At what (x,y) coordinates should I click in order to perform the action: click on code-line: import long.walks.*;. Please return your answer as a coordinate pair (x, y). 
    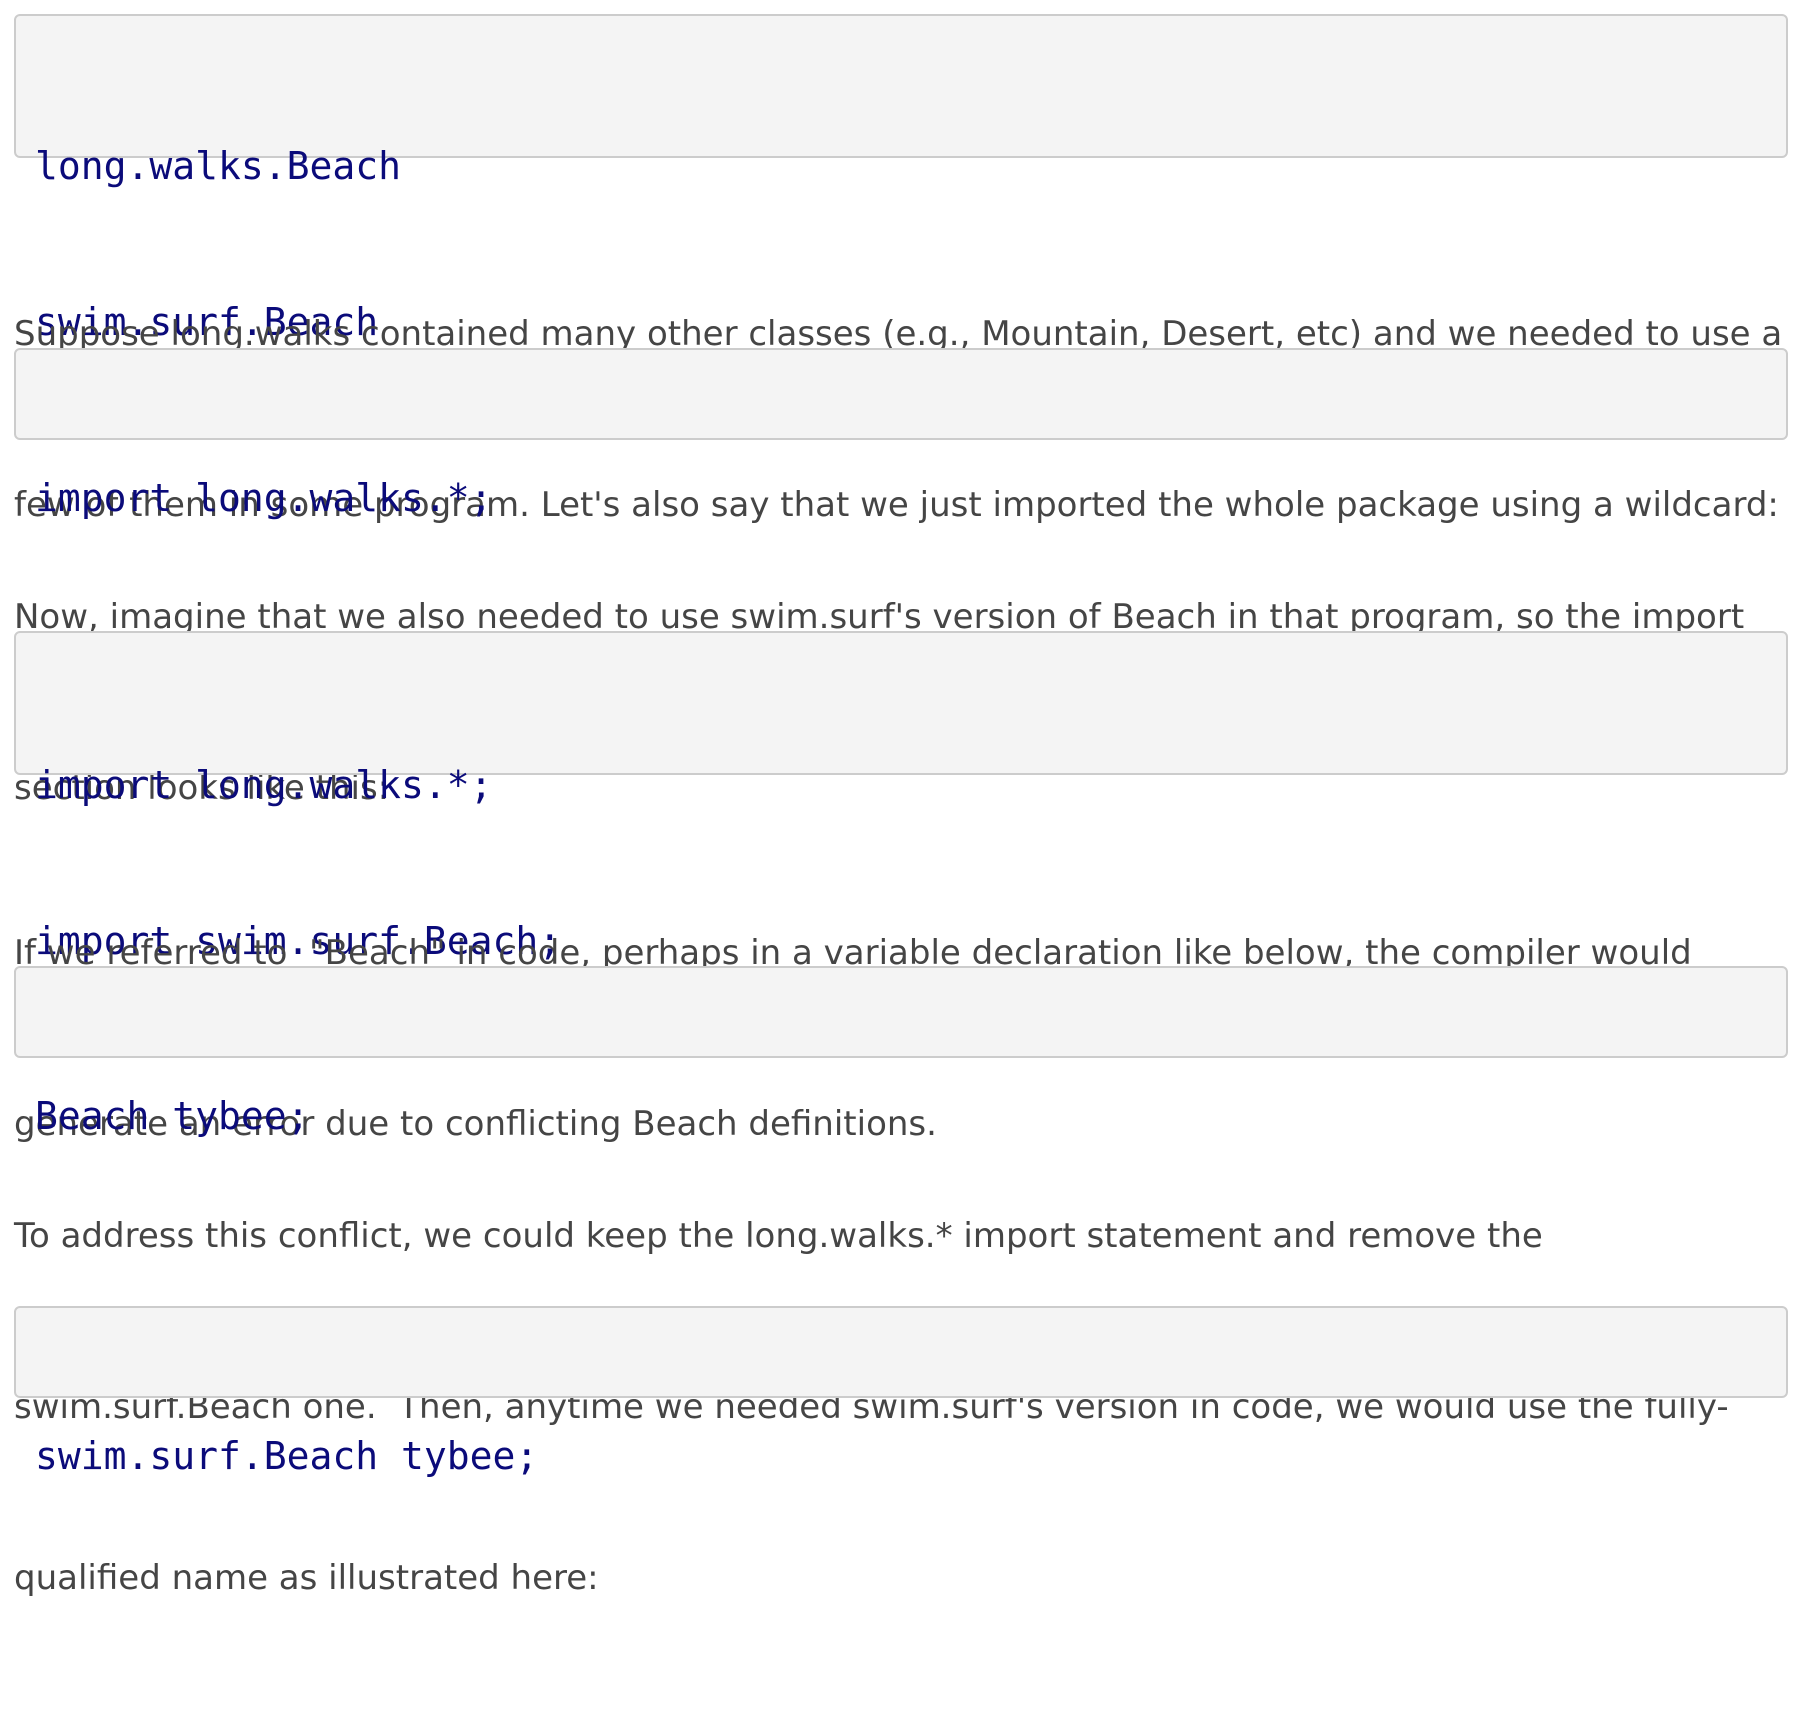
    Looking at the image, I should click on (264, 785).